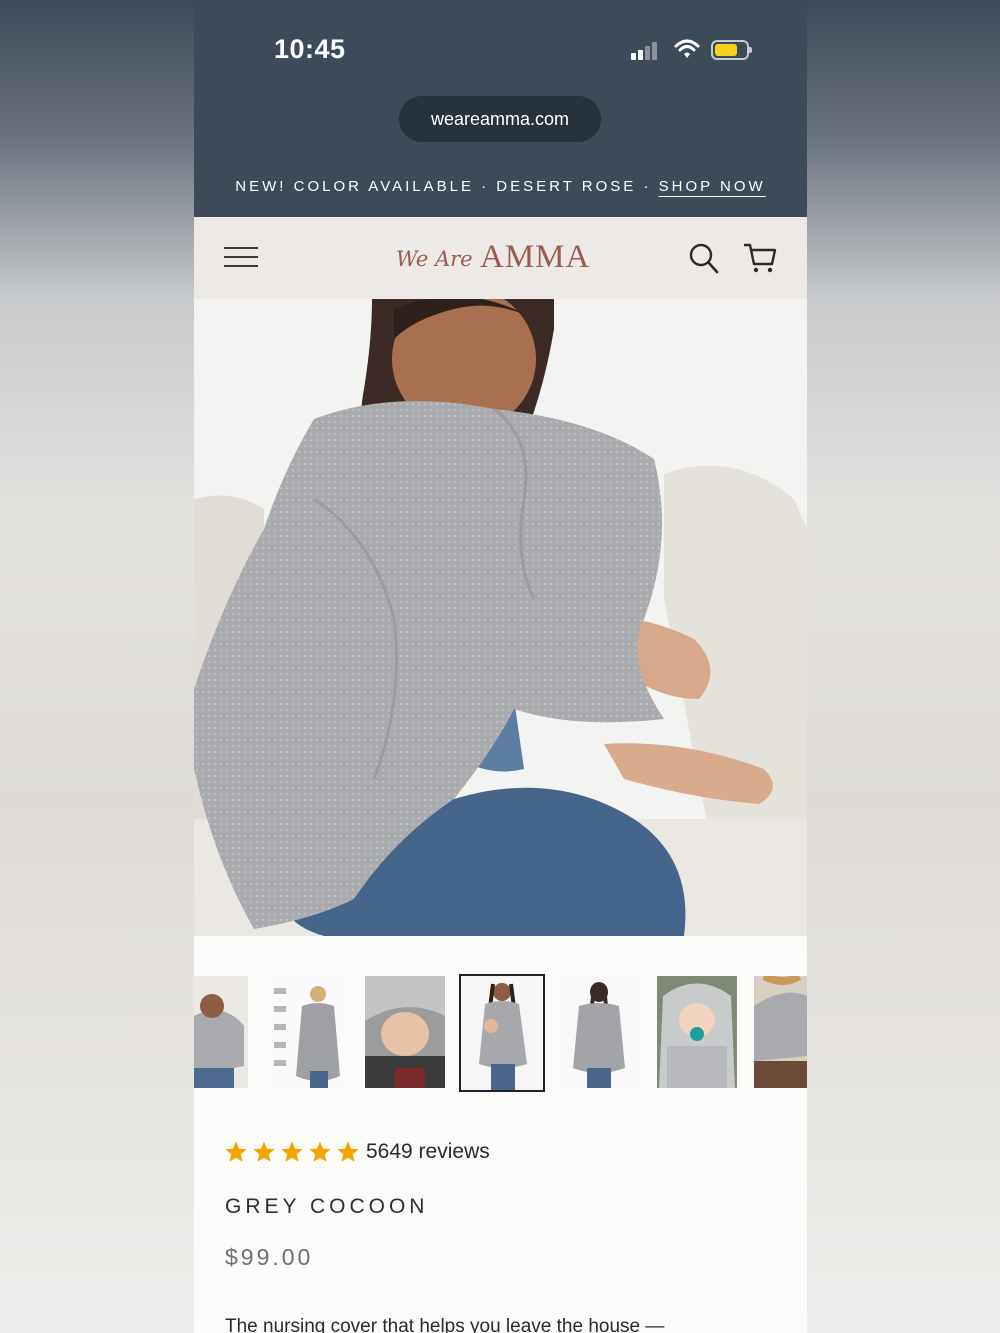  Describe the element at coordinates (327, 1206) in the screenshot. I see `product-title: GREY COCOON` at that location.